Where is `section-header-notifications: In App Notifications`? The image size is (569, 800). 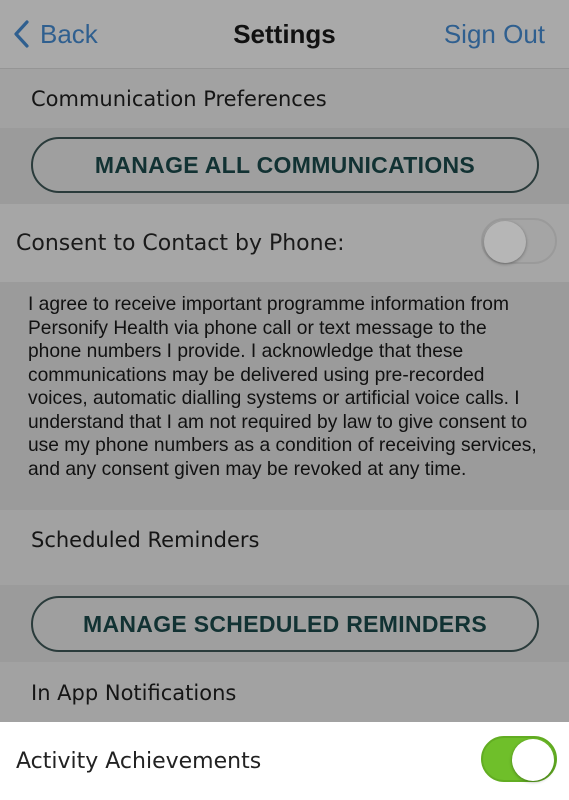
section-header-notifications: In App Notifications is located at coordinates (284, 692).